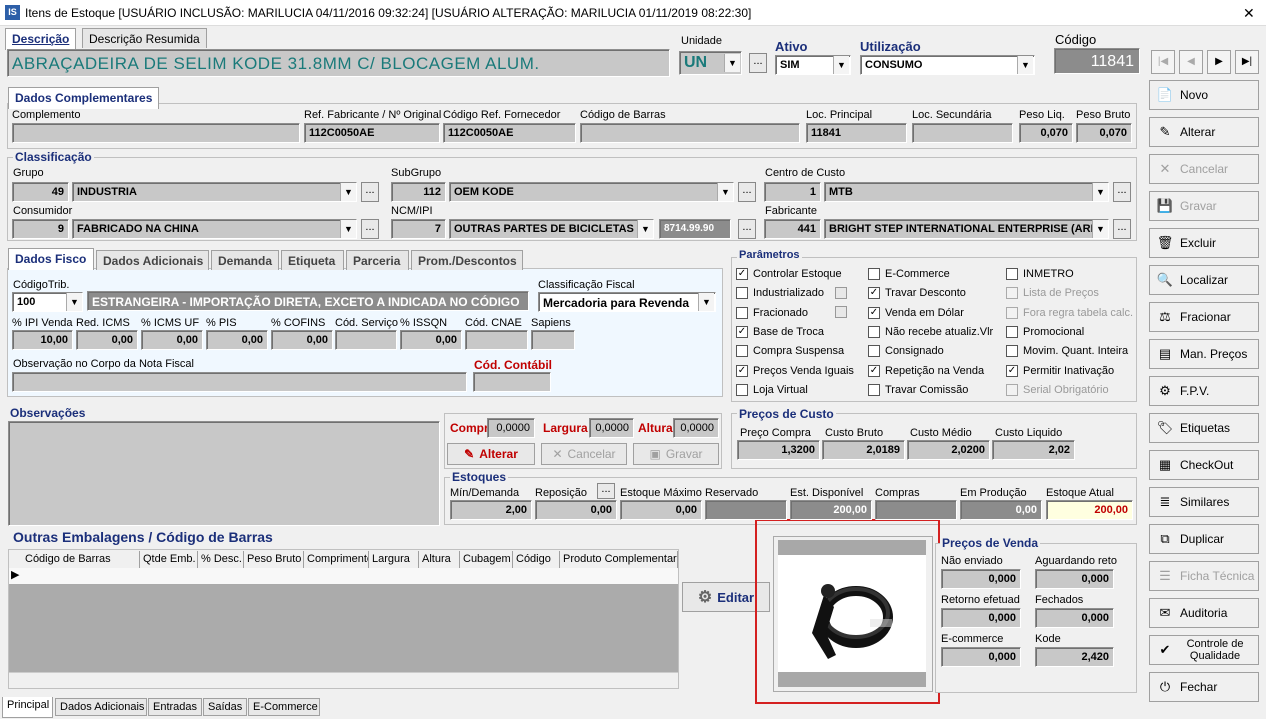  I want to click on grupo-select: INDUSTRIA, so click(214, 192).